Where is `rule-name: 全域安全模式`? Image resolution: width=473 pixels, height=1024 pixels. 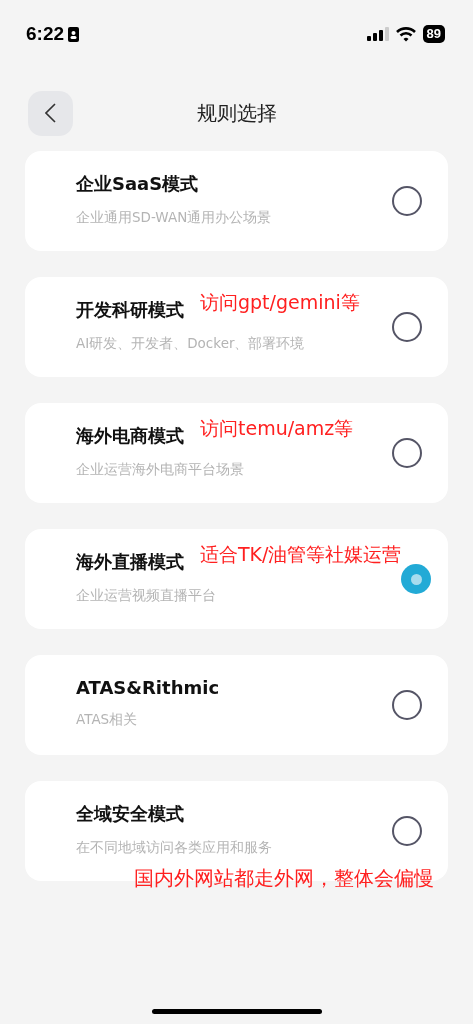 rule-name: 全域安全模式 is located at coordinates (130, 813).